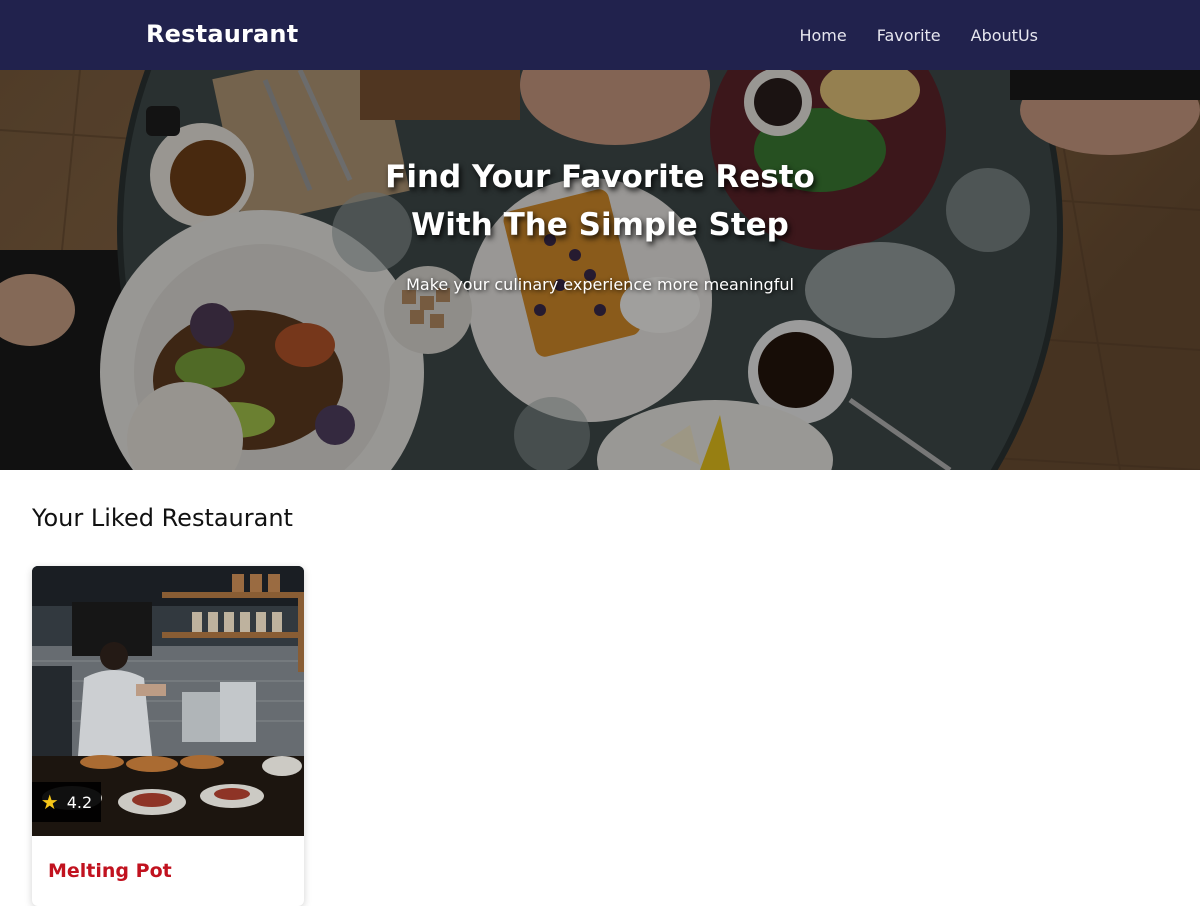 This screenshot has height=906, width=1200. Describe the element at coordinates (162, 518) in the screenshot. I see `section-title: Your Liked Restaurant` at that location.